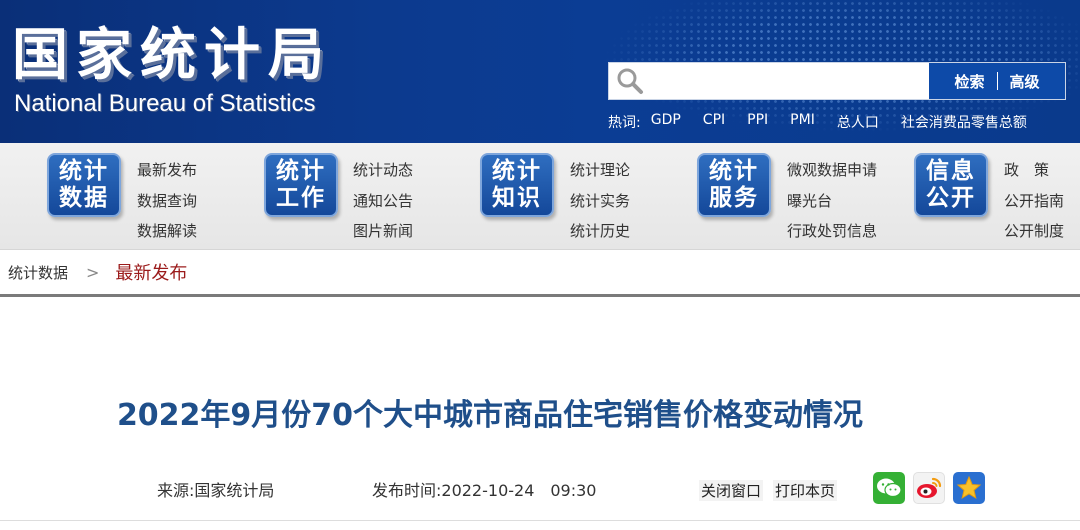  I want to click on nav-links-statistics-data: 最新发布 数据查询 数据解读, so click(167, 201).